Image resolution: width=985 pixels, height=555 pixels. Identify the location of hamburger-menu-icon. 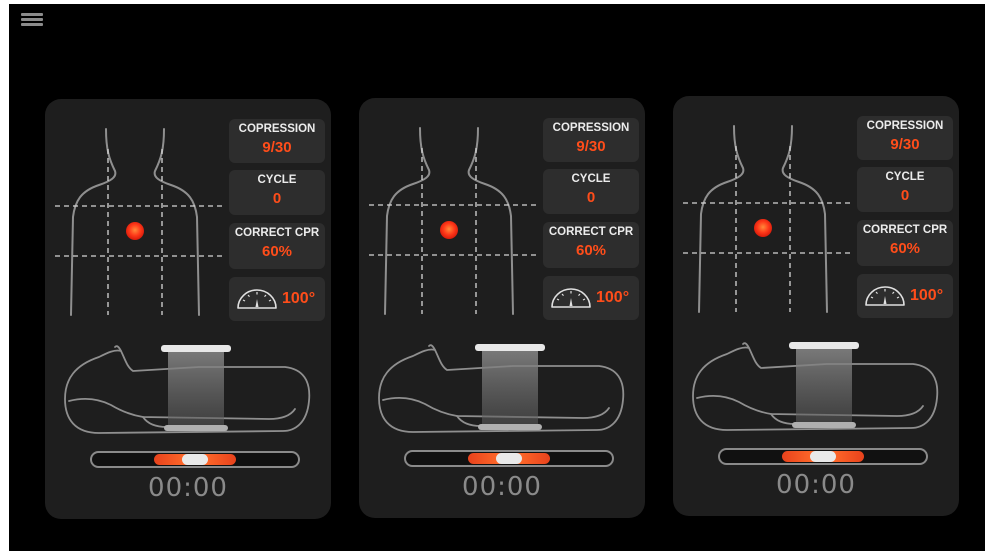
(32, 20).